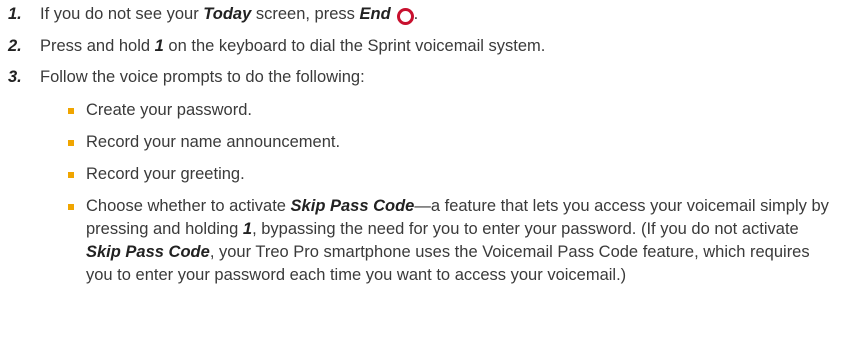  I want to click on list-item: Create your password., so click(452, 110).